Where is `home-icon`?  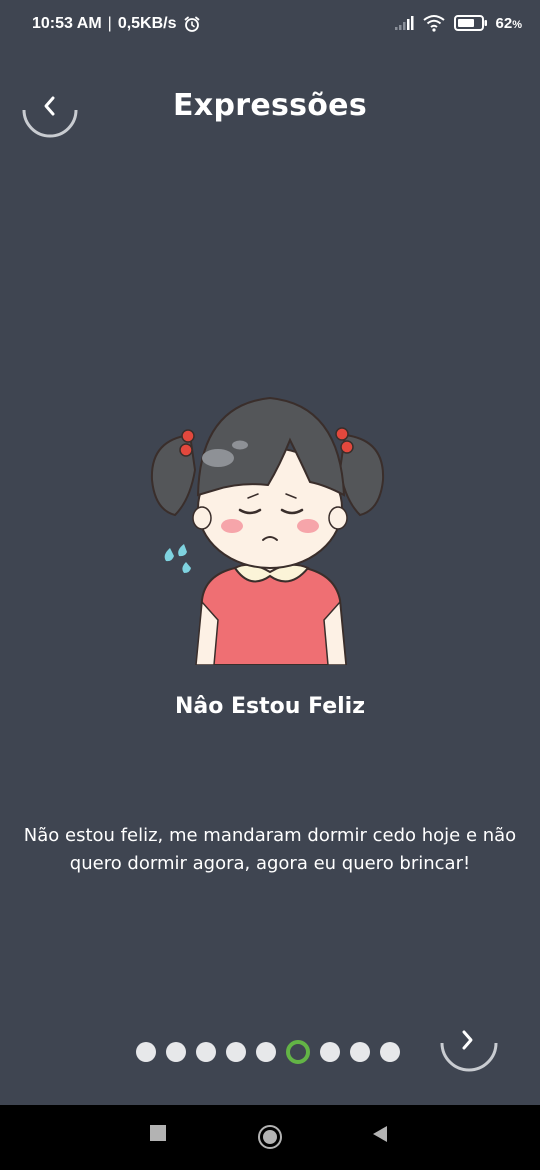 home-icon is located at coordinates (270, 1139).